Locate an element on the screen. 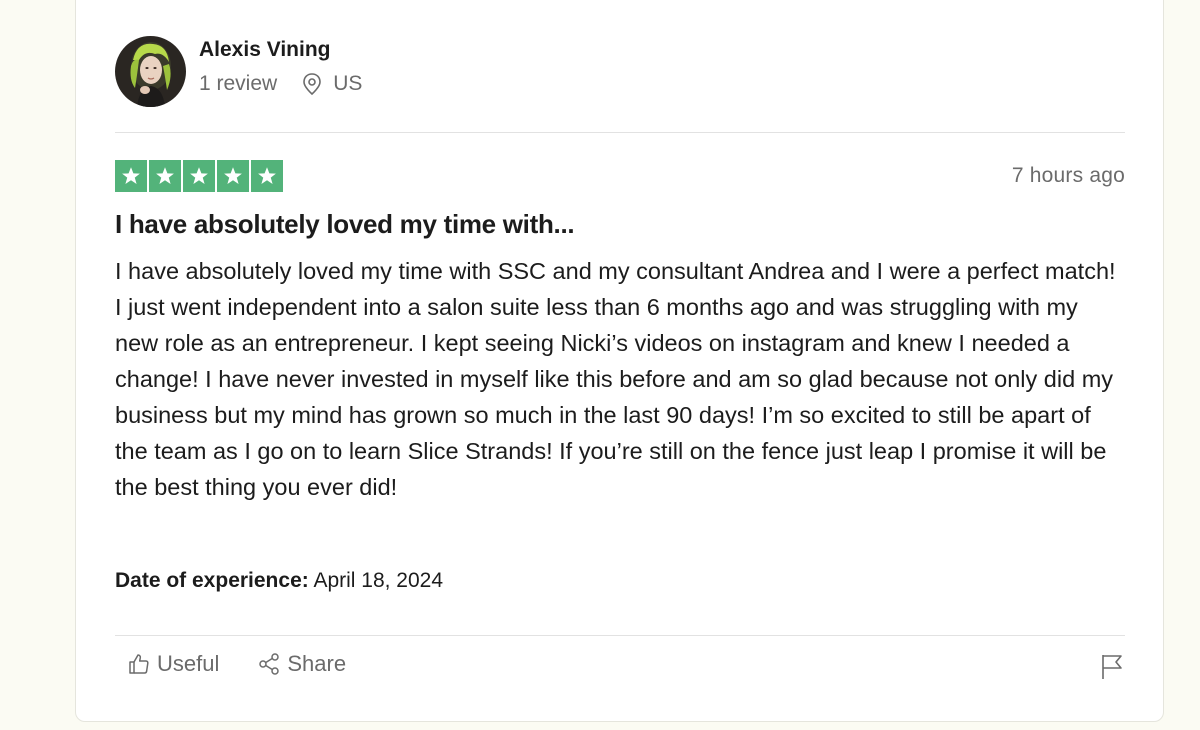 The image size is (1200, 730). flag-icon is located at coordinates (1112, 667).